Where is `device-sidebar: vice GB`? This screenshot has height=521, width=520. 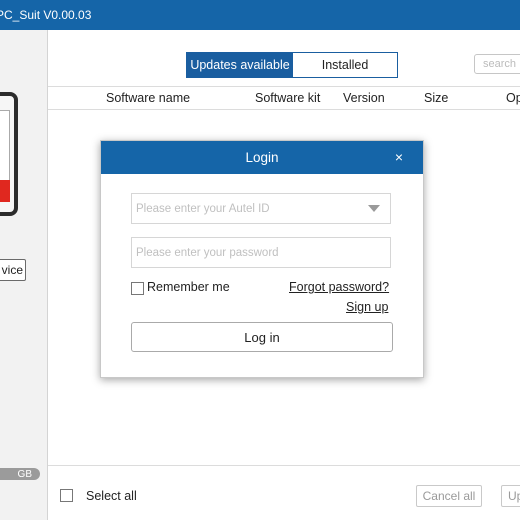 device-sidebar: vice GB is located at coordinates (24, 275).